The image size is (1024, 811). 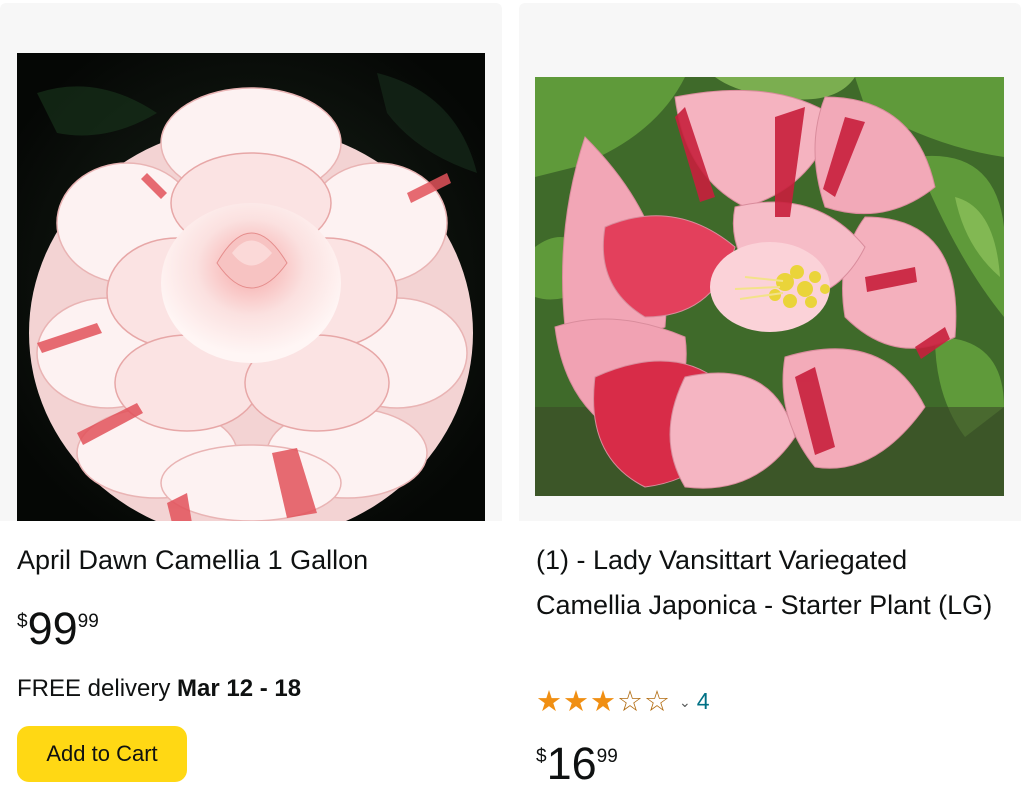 What do you see at coordinates (571, 763) in the screenshot?
I see `price-whole: 16` at bounding box center [571, 763].